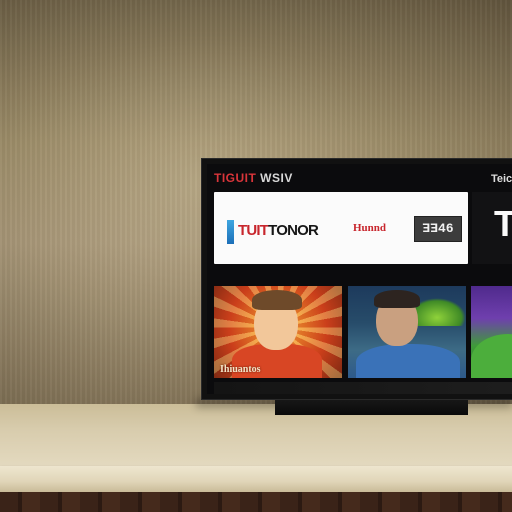 This screenshot has width=512, height=512. What do you see at coordinates (276, 178) in the screenshot?
I see `brand-label-rest: WSIV` at bounding box center [276, 178].